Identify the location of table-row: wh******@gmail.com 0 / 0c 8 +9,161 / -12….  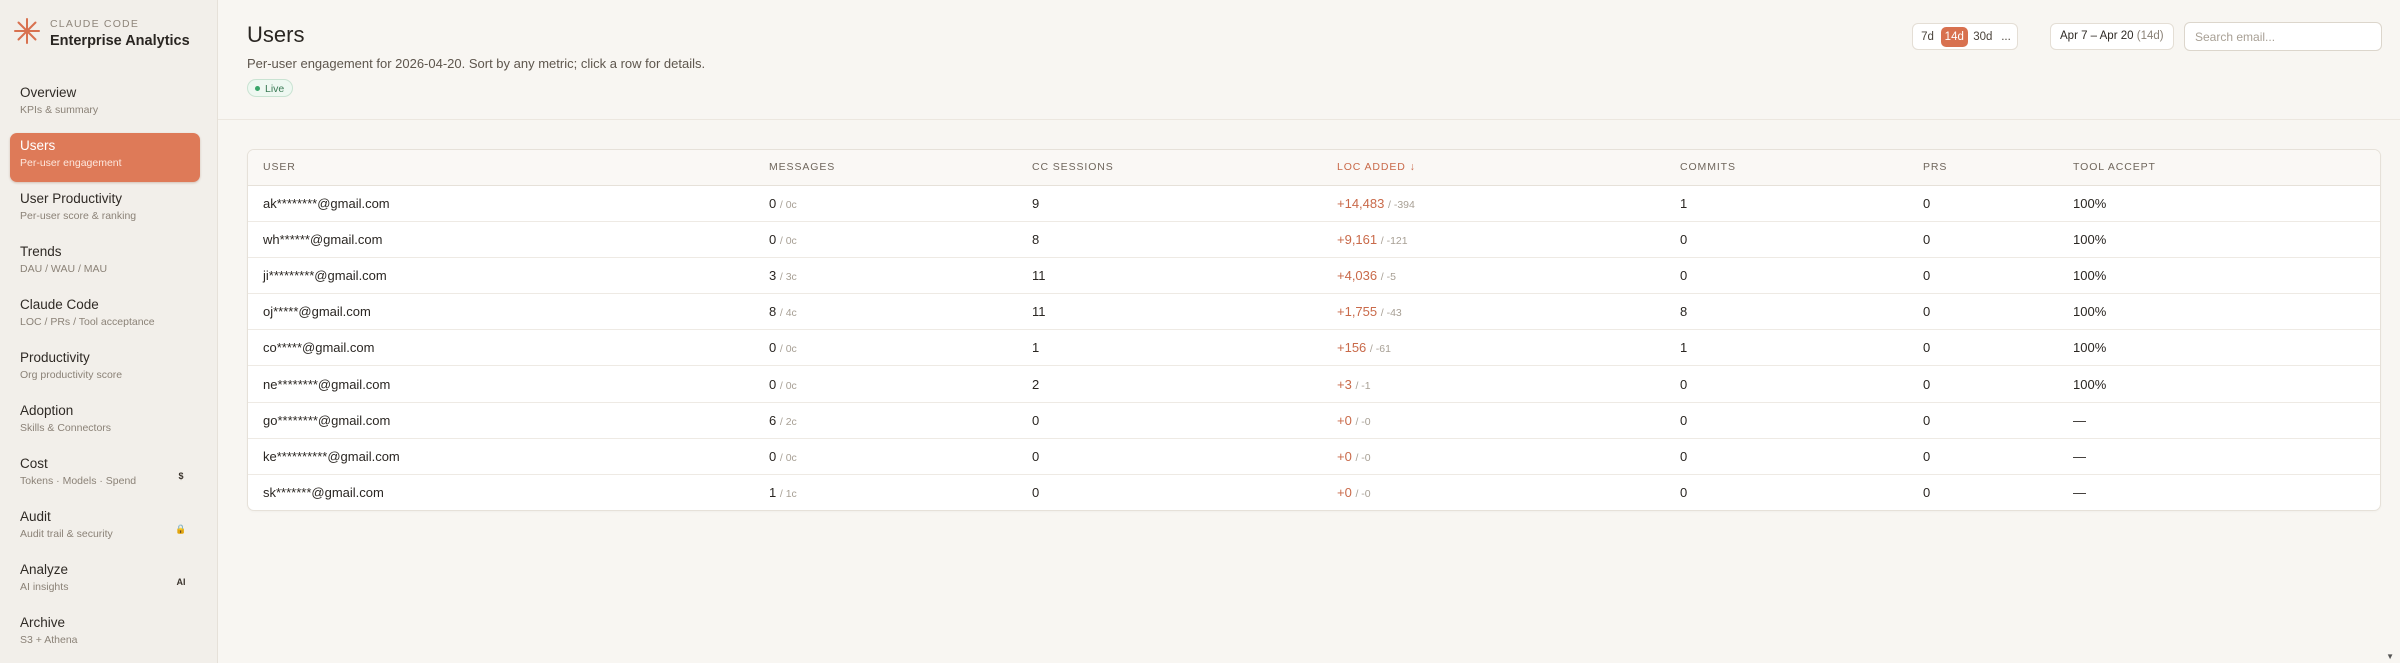
(1314, 239).